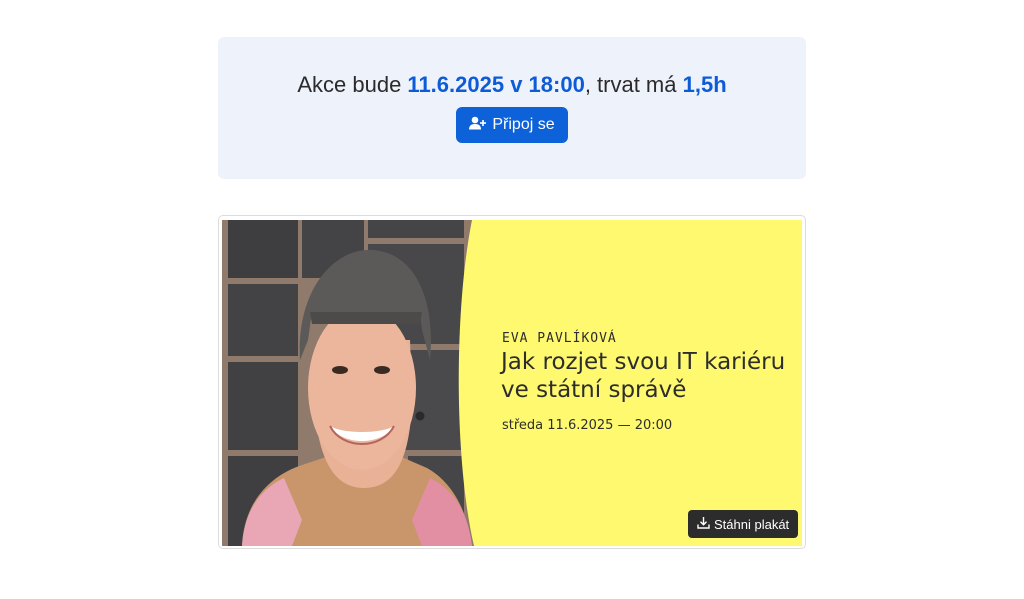  I want to click on join-button-label: Připoj se, so click(523, 124).